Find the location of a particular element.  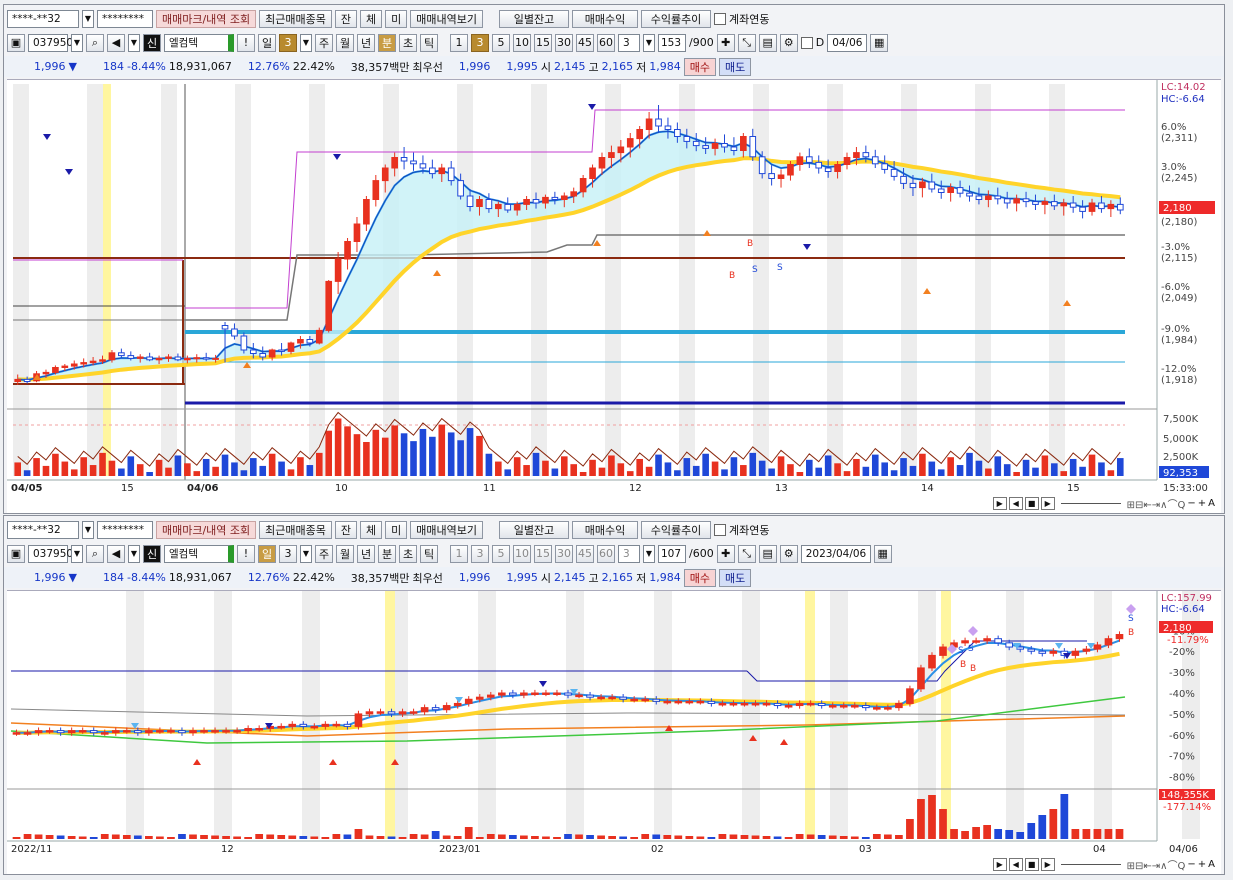

bar-count-input: 107 is located at coordinates (672, 553).